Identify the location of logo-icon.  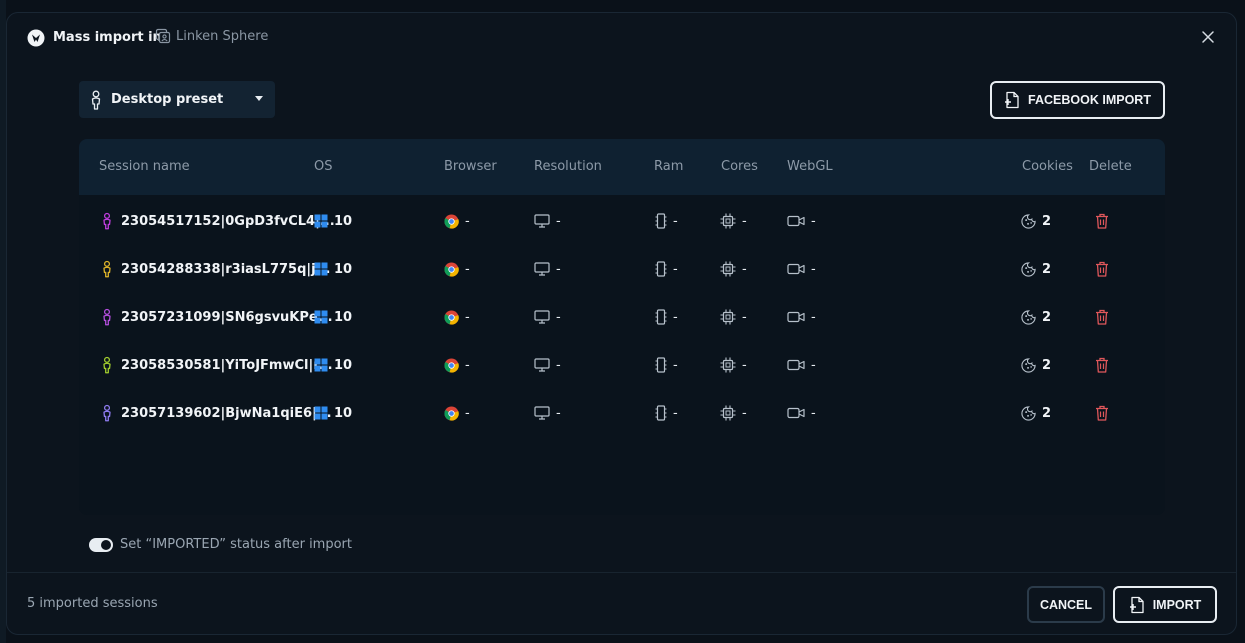
(36, 38).